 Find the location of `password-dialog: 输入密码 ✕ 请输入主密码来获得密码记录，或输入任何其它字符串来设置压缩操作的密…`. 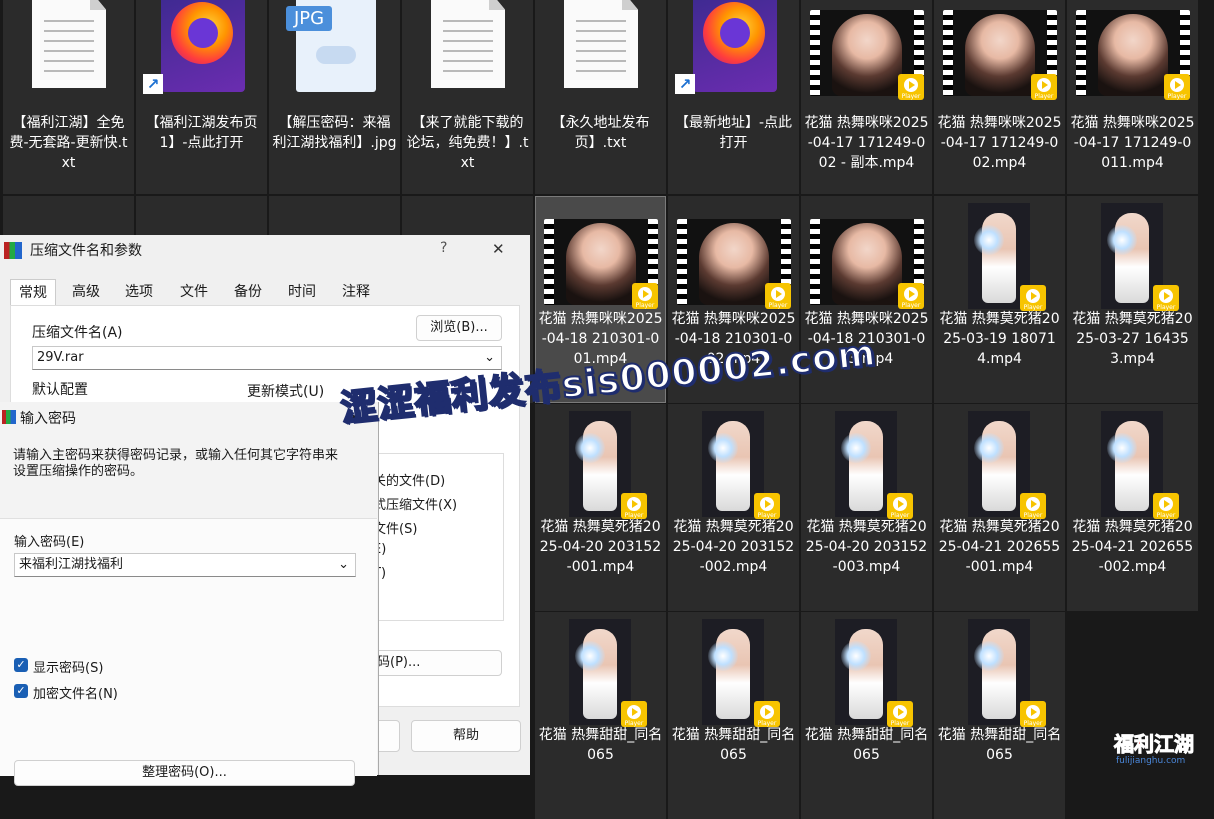

password-dialog: 输入密码 ✕ 请输入主密码来获得密码记录，或输入任何其它字符串来设置压缩操作的密… is located at coordinates (189, 594).